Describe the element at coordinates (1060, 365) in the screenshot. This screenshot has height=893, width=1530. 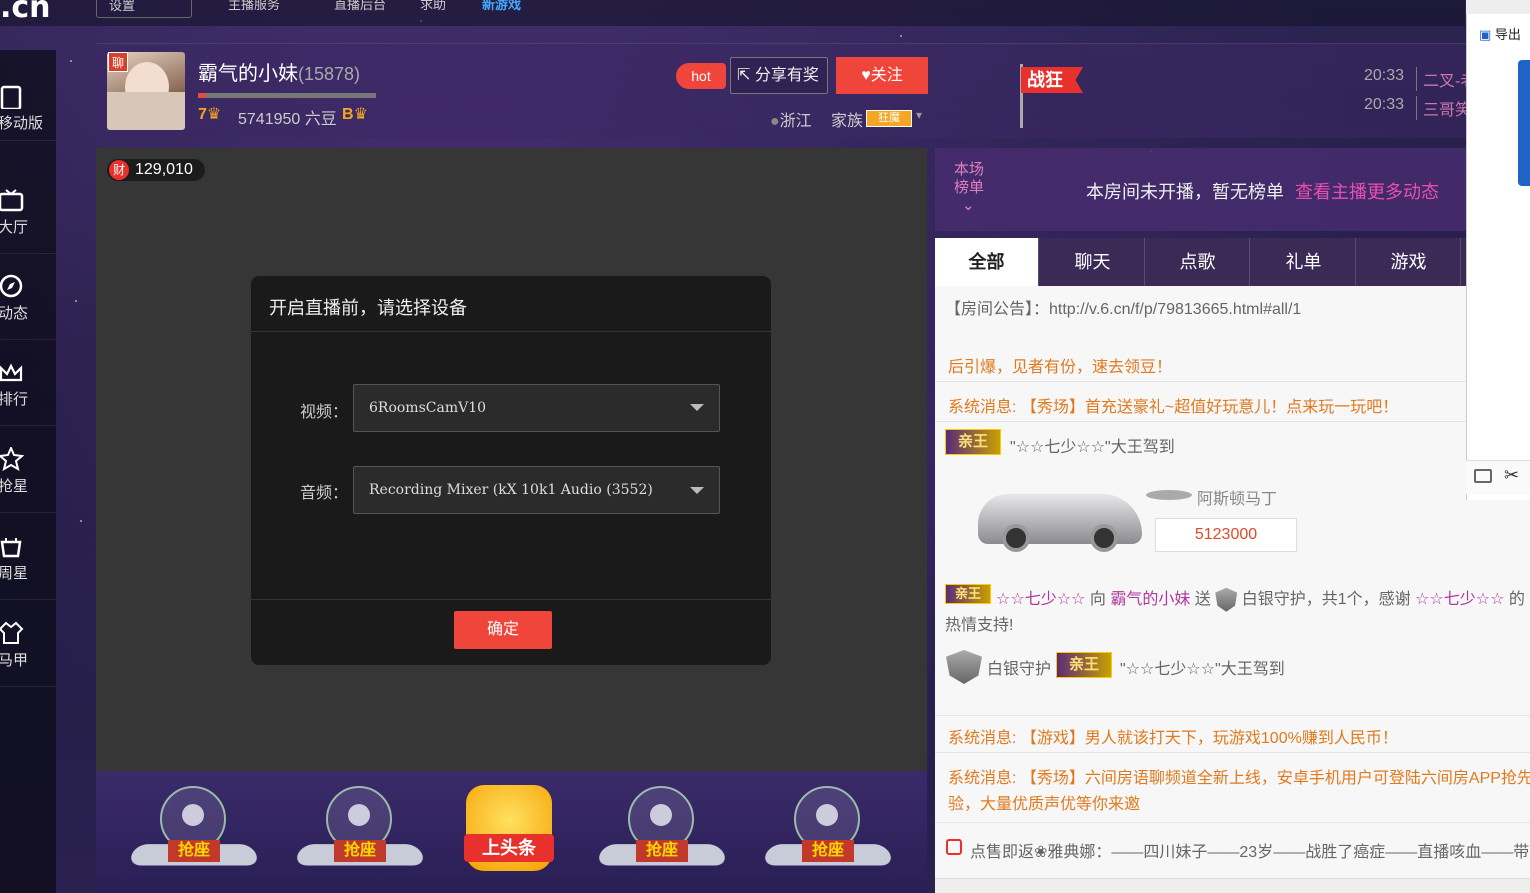
I see `promo-message: 后引爆，见者有份，速去领豆！` at that location.